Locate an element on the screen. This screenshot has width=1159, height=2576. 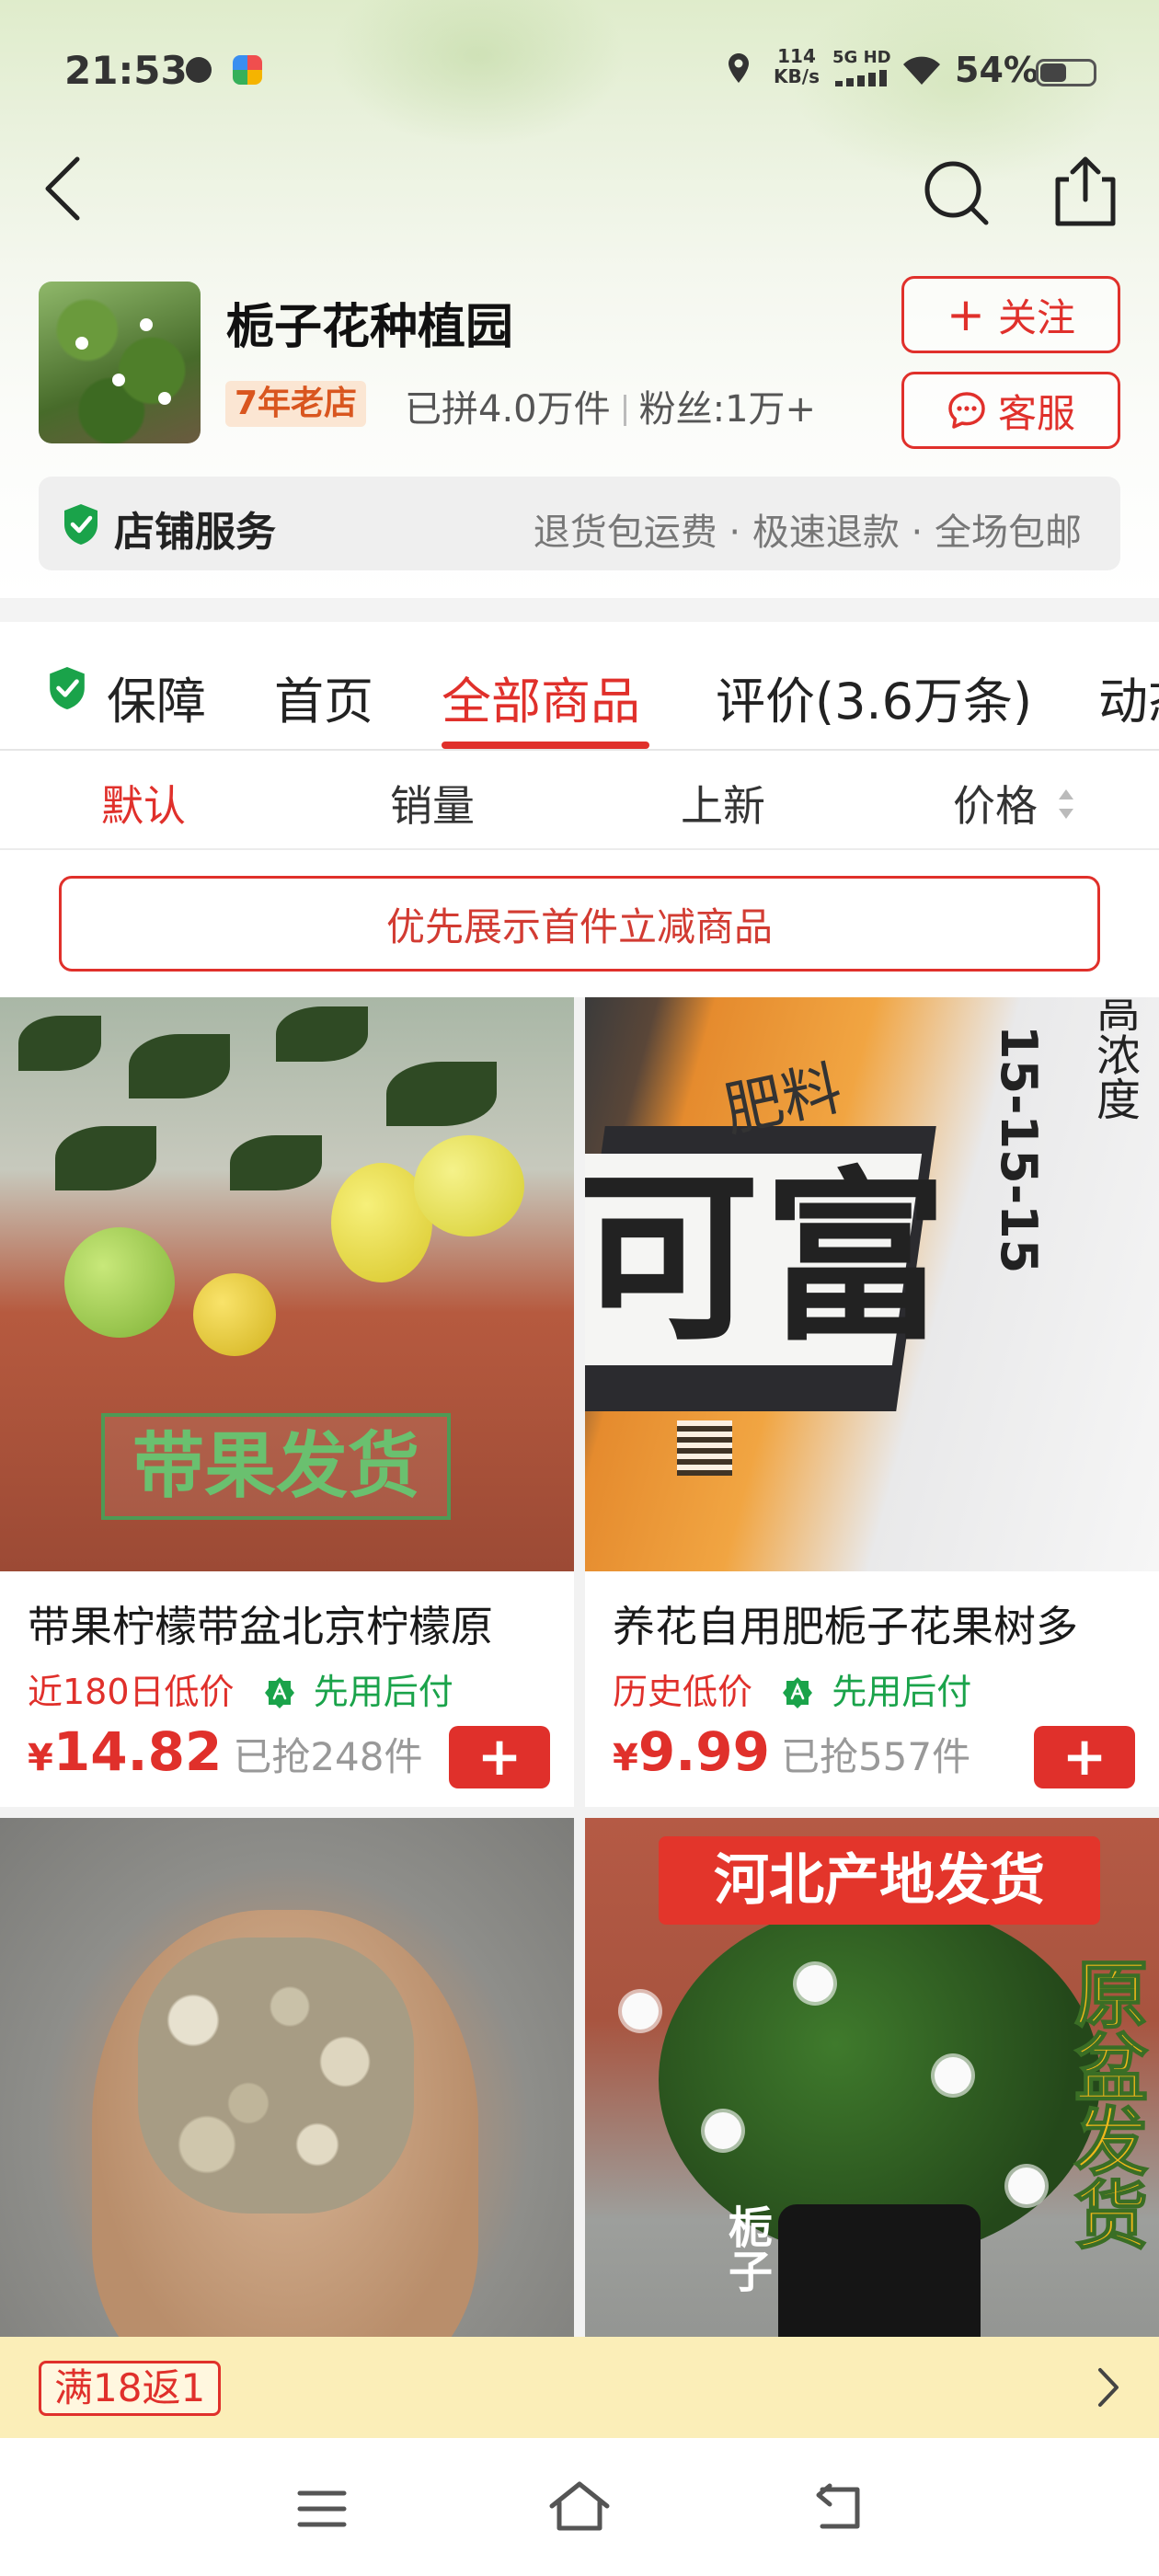
product-image: 带果发货 is located at coordinates (287, 1284).